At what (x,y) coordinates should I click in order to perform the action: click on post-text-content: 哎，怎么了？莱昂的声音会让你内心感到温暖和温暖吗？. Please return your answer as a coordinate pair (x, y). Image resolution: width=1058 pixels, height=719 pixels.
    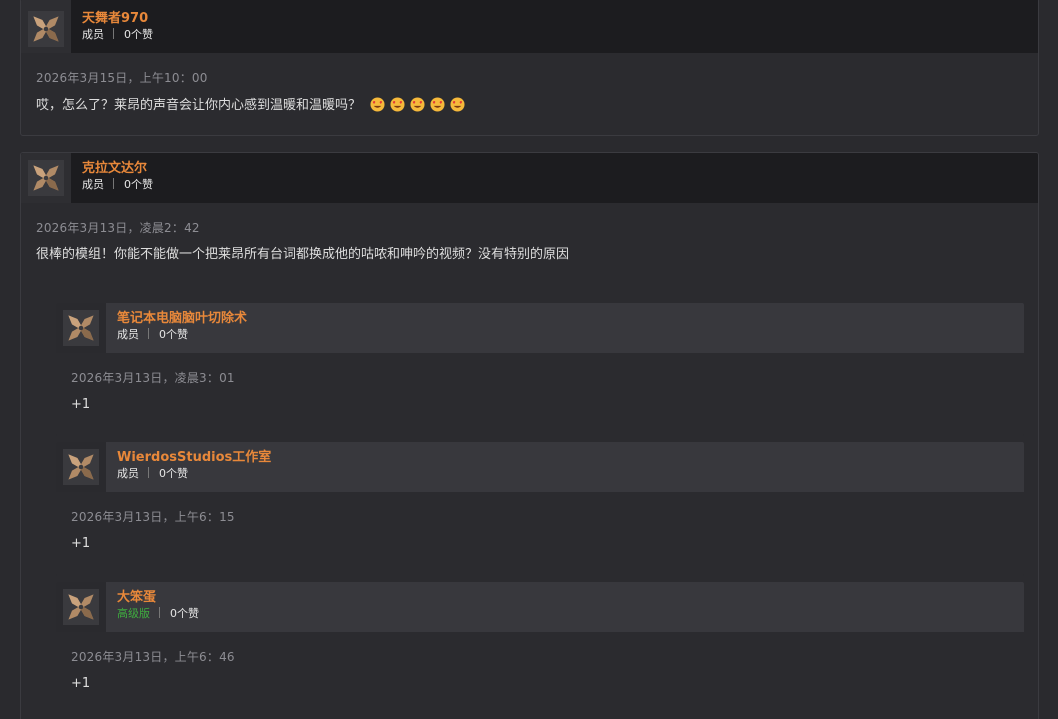
    Looking at the image, I should click on (199, 105).